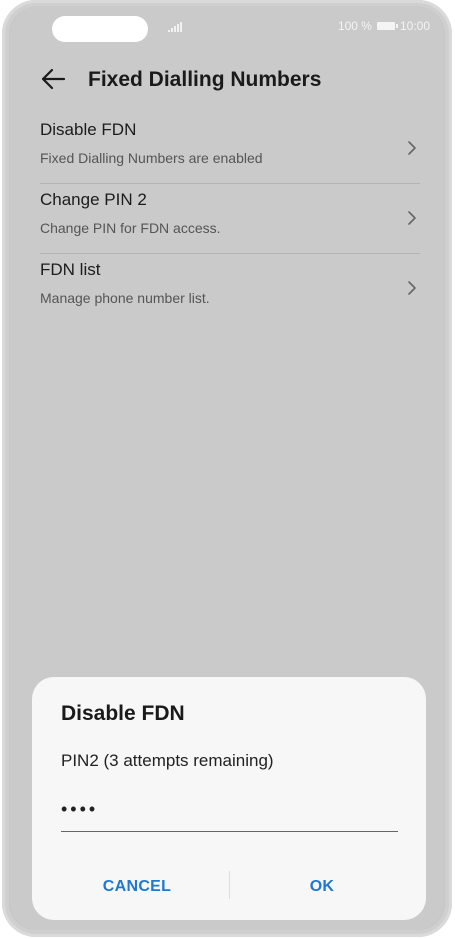  I want to click on clock: 10:00, so click(414, 26).